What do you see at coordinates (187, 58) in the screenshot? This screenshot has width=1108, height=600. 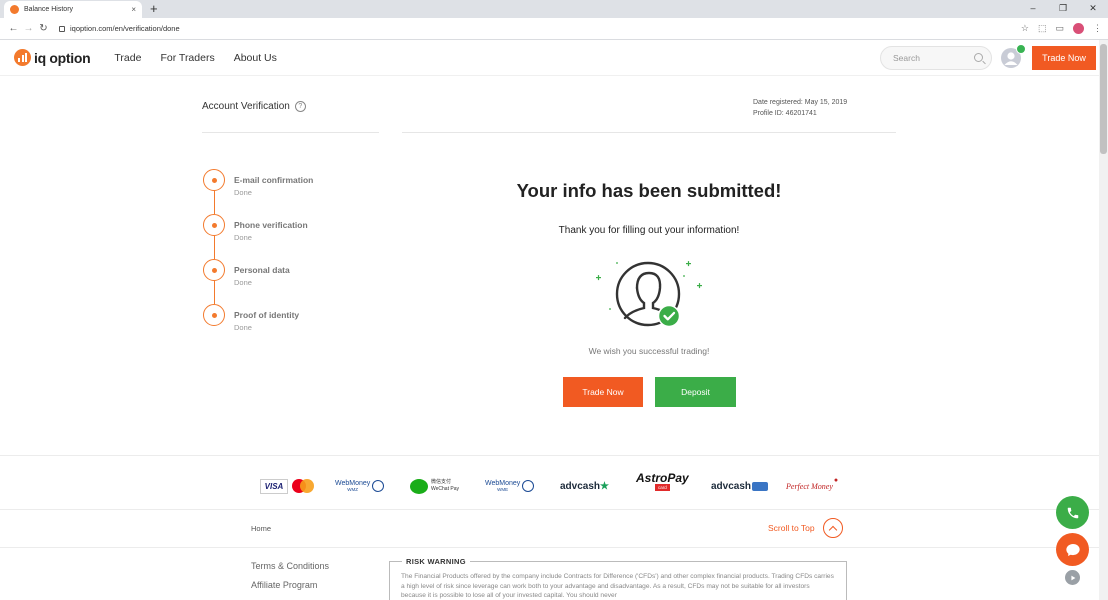 I see `nav-item-for-traders: For Traders` at bounding box center [187, 58].